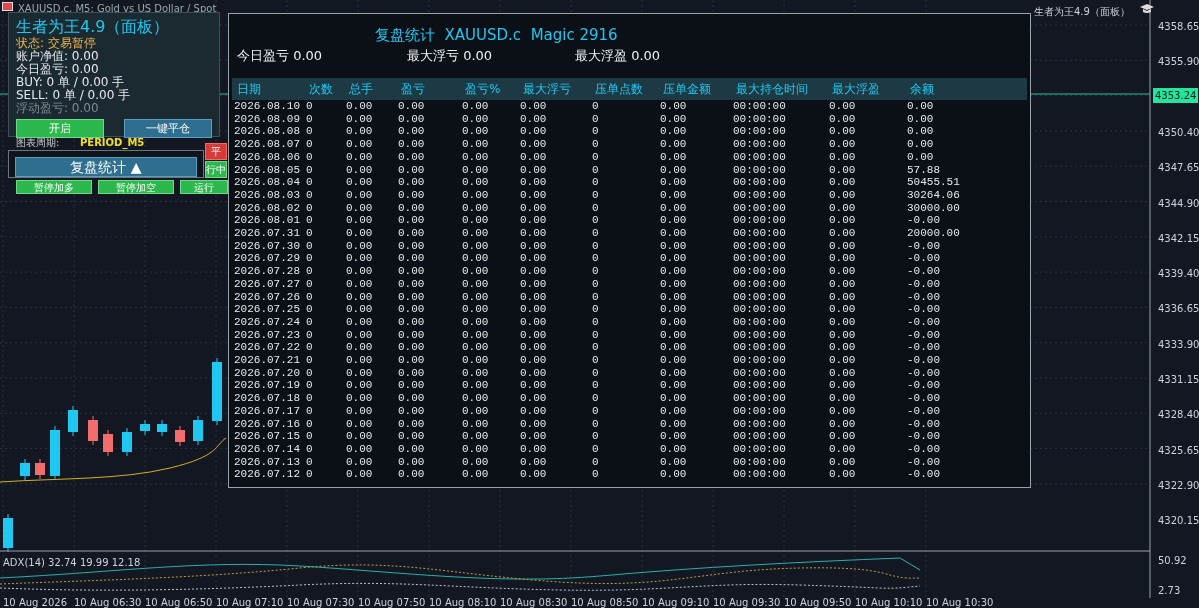 This screenshot has width=1199, height=608. I want to click on control-button: 运行, so click(204, 187).